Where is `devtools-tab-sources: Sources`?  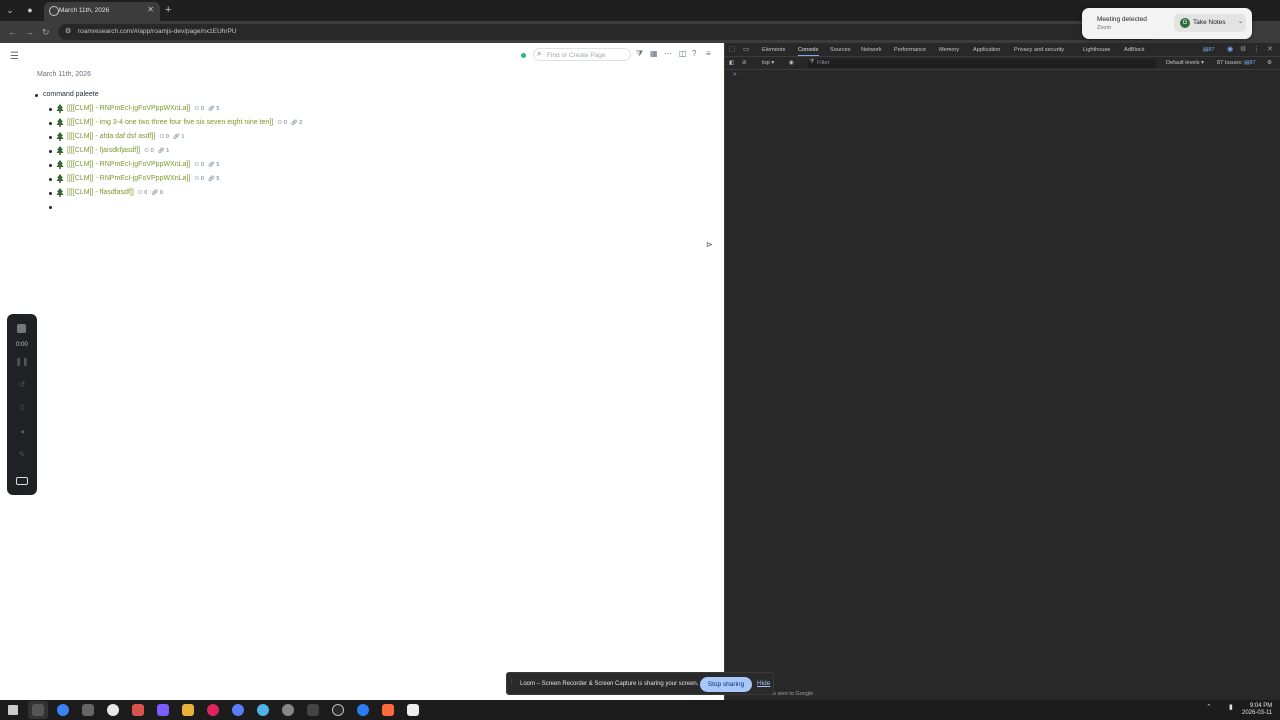 devtools-tab-sources: Sources is located at coordinates (840, 50).